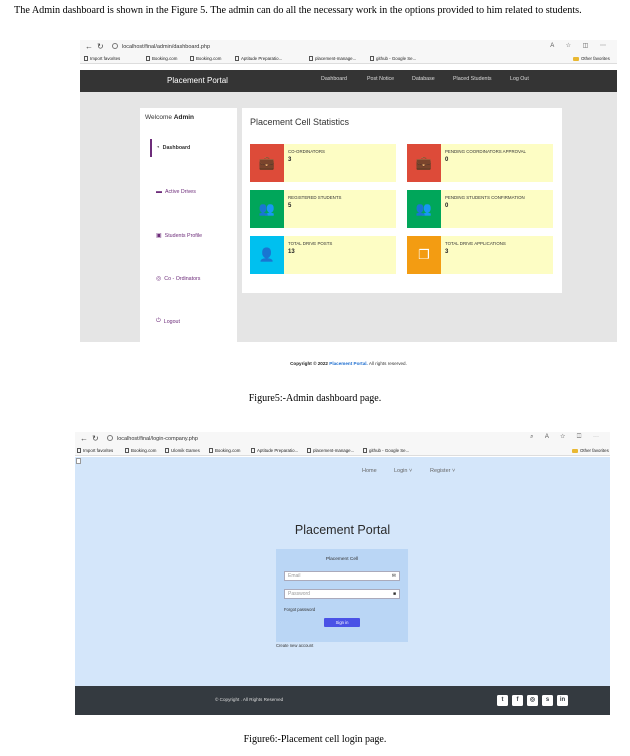 This screenshot has width=630, height=756. Describe the element at coordinates (394, 594) in the screenshot. I see `lock-icon: ■` at that location.